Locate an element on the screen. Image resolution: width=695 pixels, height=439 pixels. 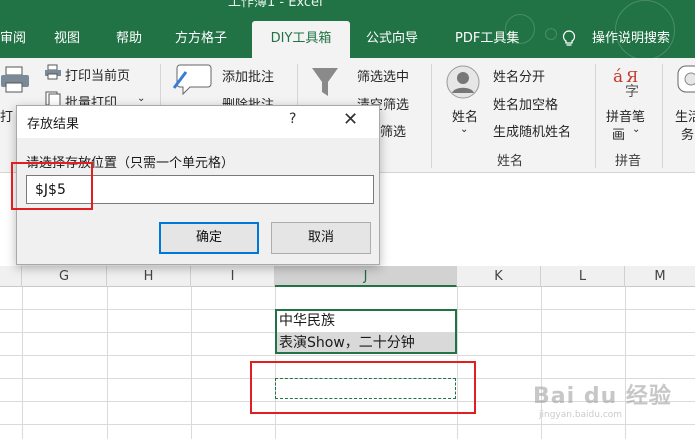
tab-view: 视图 is located at coordinates (67, 39).